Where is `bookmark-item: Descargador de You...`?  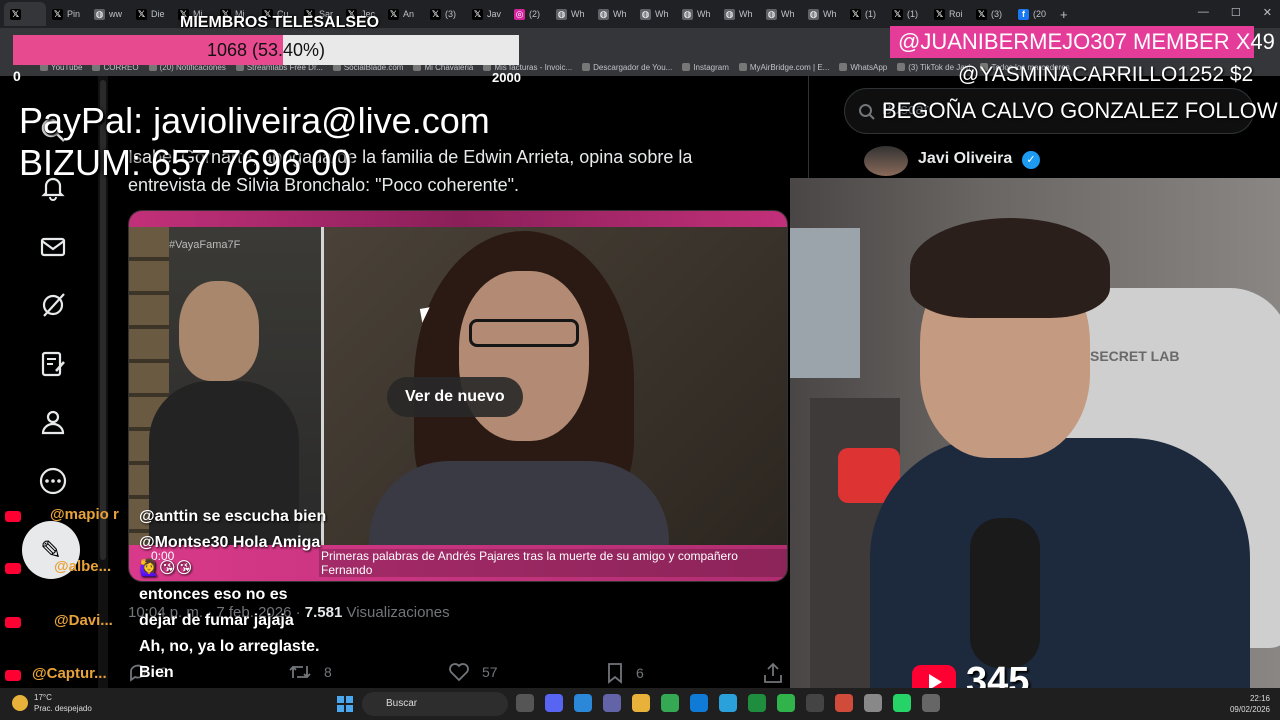
bookmark-item: Descargador de You... is located at coordinates (627, 67).